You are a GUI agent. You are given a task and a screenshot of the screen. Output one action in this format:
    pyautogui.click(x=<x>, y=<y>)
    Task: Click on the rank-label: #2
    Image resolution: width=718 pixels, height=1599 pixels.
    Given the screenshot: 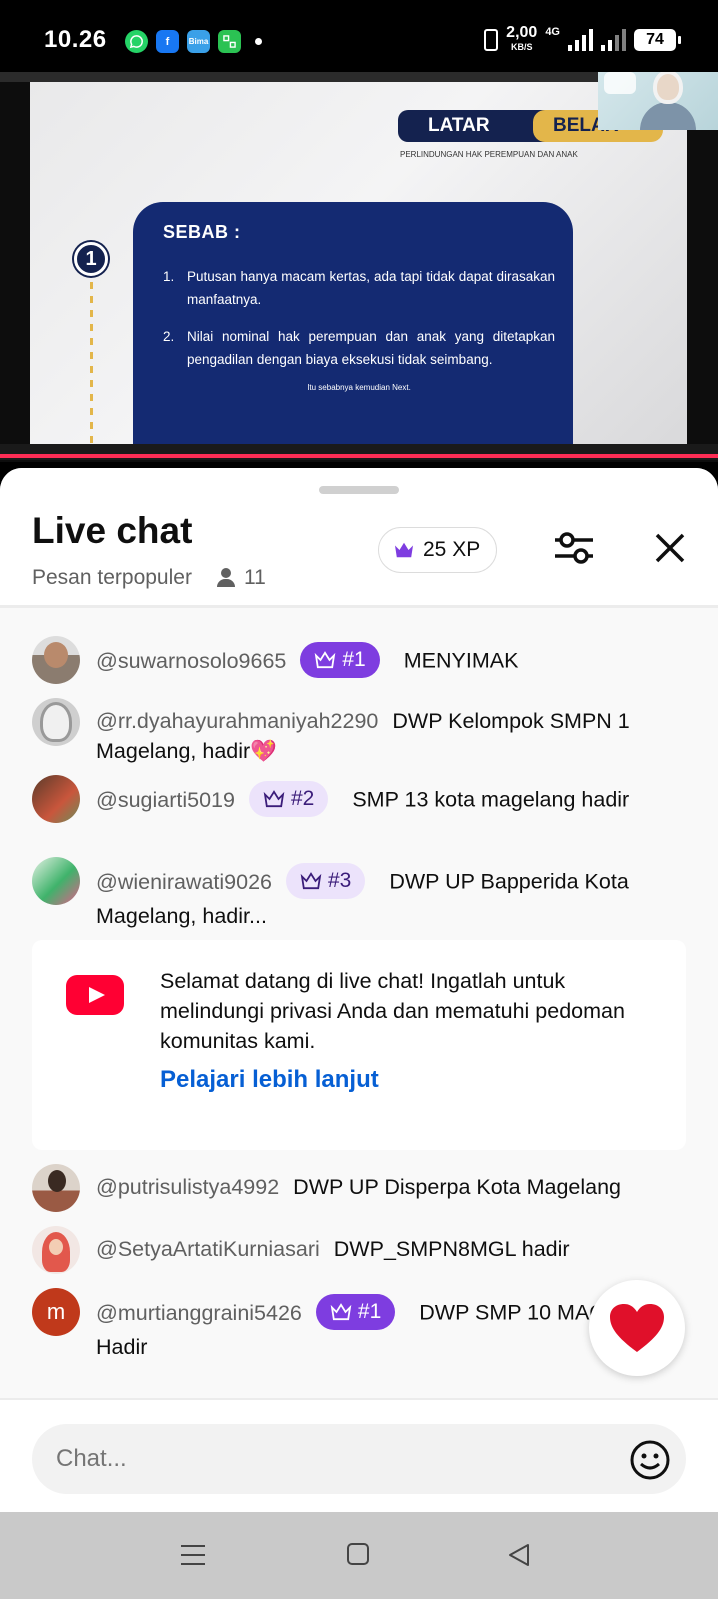 What is the action you would take?
    pyautogui.click(x=302, y=798)
    